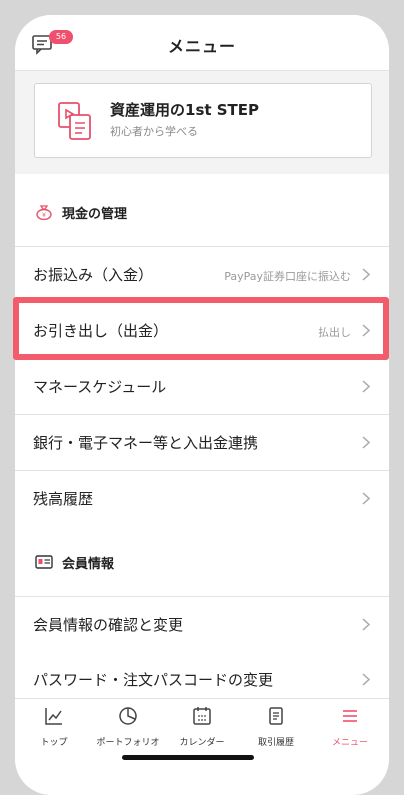 The height and width of the screenshot is (795, 404). What do you see at coordinates (128, 727) in the screenshot?
I see `tab-portfolio: ポートフォリオ` at bounding box center [128, 727].